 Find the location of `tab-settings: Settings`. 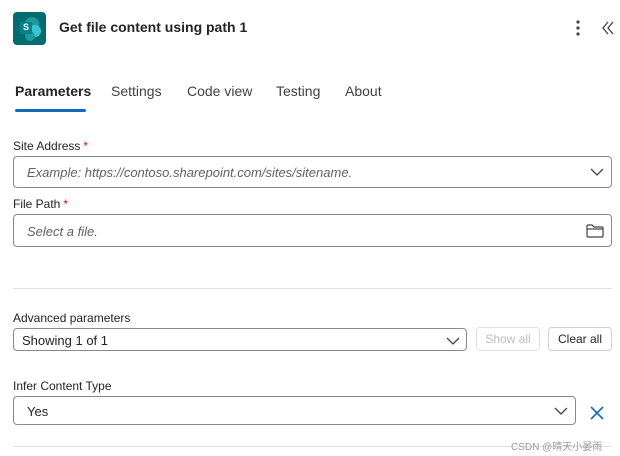

tab-settings: Settings is located at coordinates (136, 91).